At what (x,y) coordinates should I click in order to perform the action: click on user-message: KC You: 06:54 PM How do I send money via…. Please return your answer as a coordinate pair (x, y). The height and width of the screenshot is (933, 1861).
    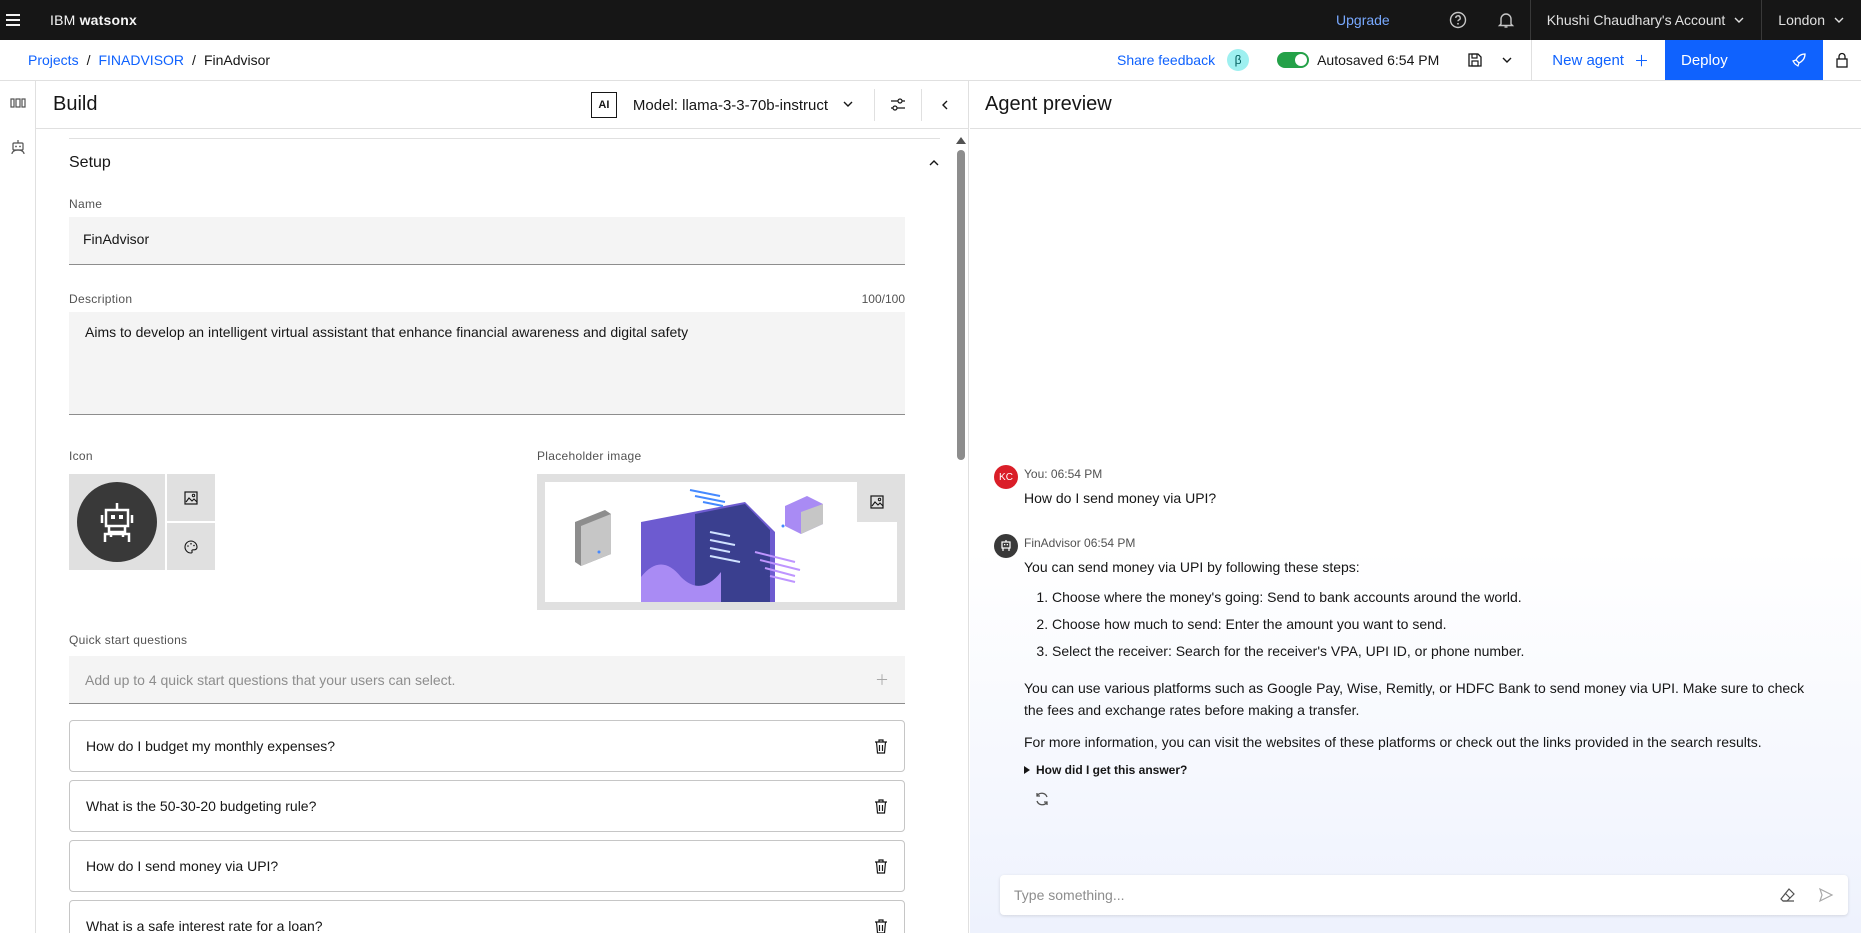
    Looking at the image, I should click on (1404, 487).